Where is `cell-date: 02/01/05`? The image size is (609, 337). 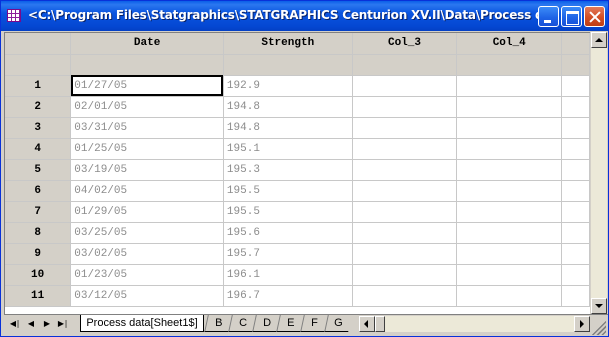
cell-date: 02/01/05 is located at coordinates (147, 107).